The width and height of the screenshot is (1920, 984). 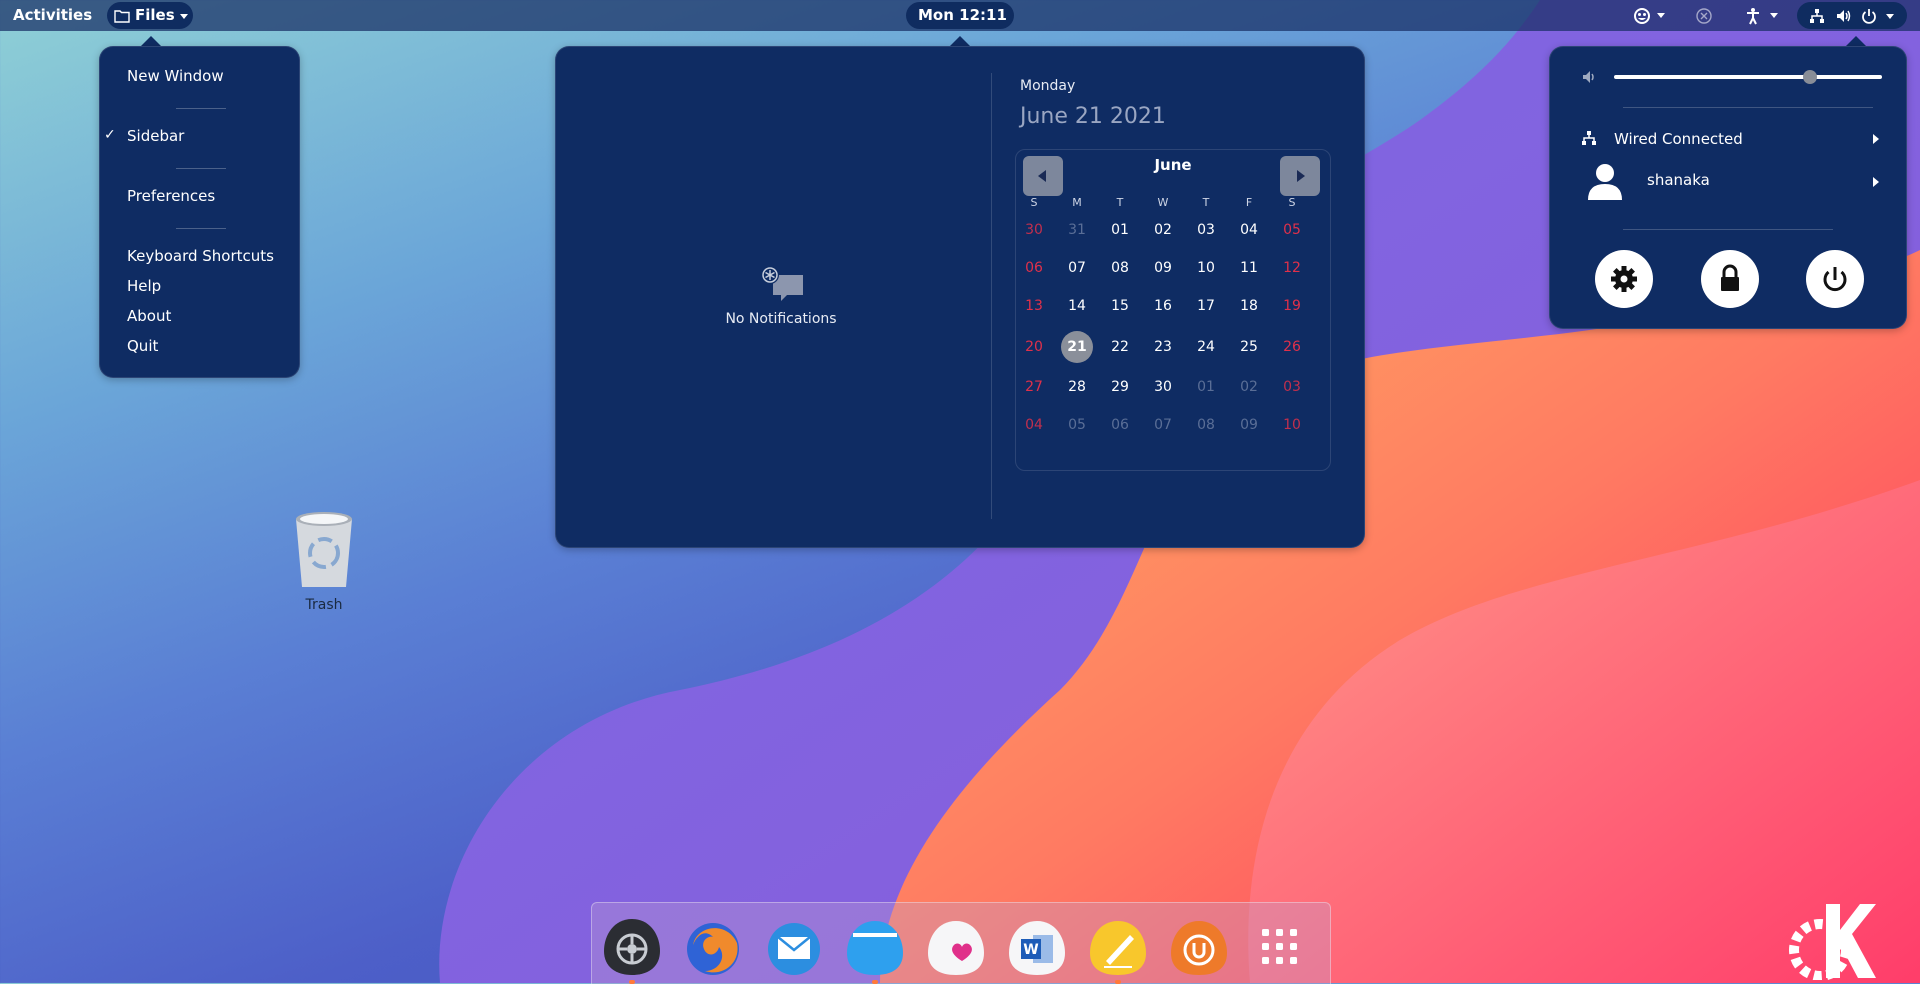 I want to click on calendar-day-today: 21, so click(x=1077, y=347).